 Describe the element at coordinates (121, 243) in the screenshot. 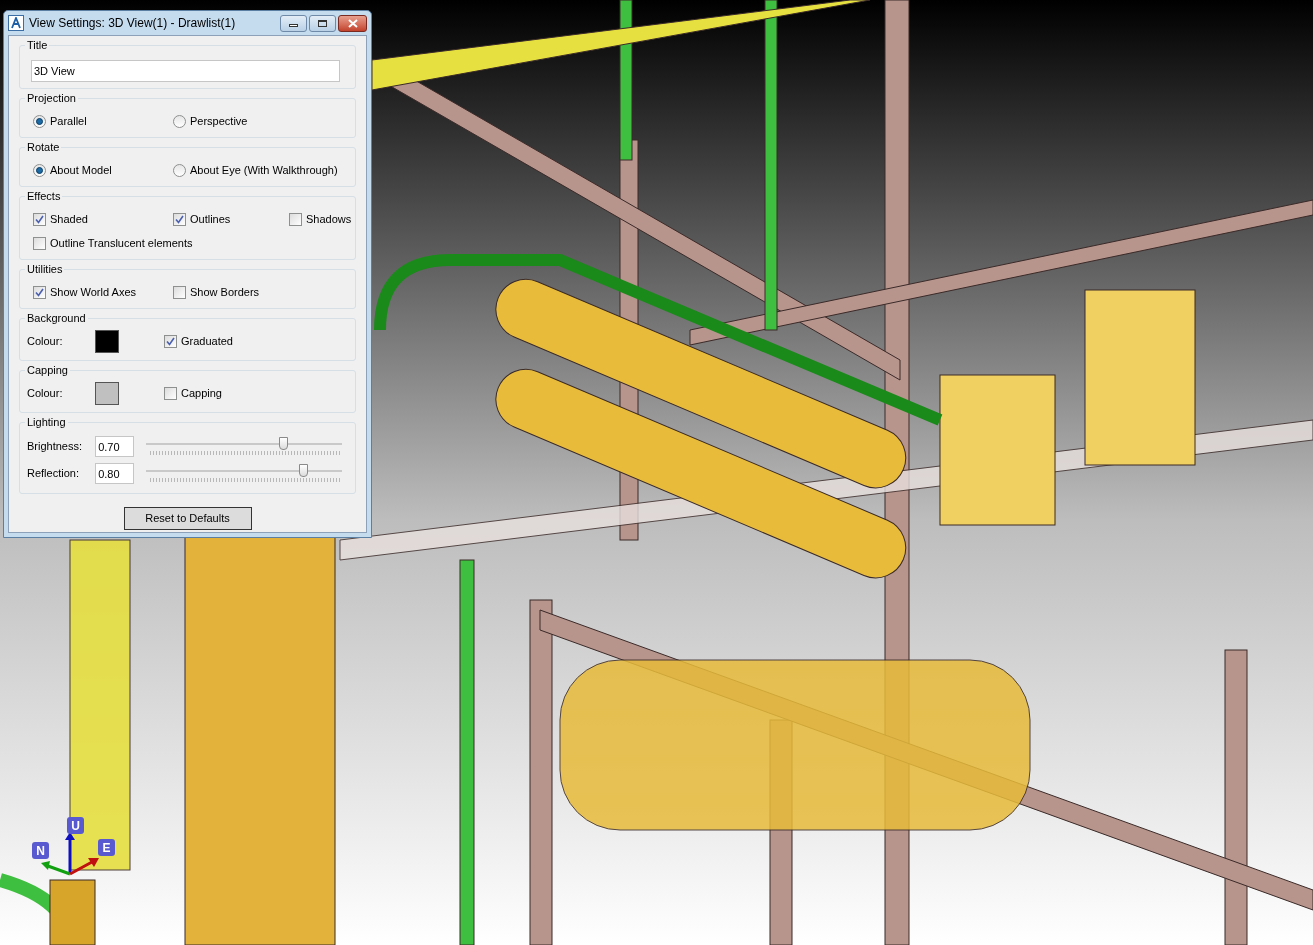

I see `checkbox-label: Outline Translucent elements` at that location.